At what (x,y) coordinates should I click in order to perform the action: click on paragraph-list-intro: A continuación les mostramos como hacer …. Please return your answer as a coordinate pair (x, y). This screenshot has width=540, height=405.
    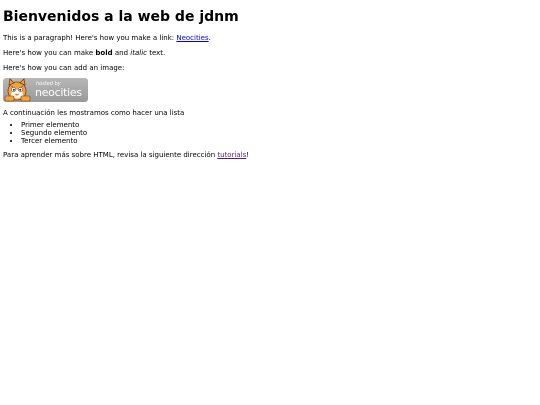
    Looking at the image, I should click on (94, 113).